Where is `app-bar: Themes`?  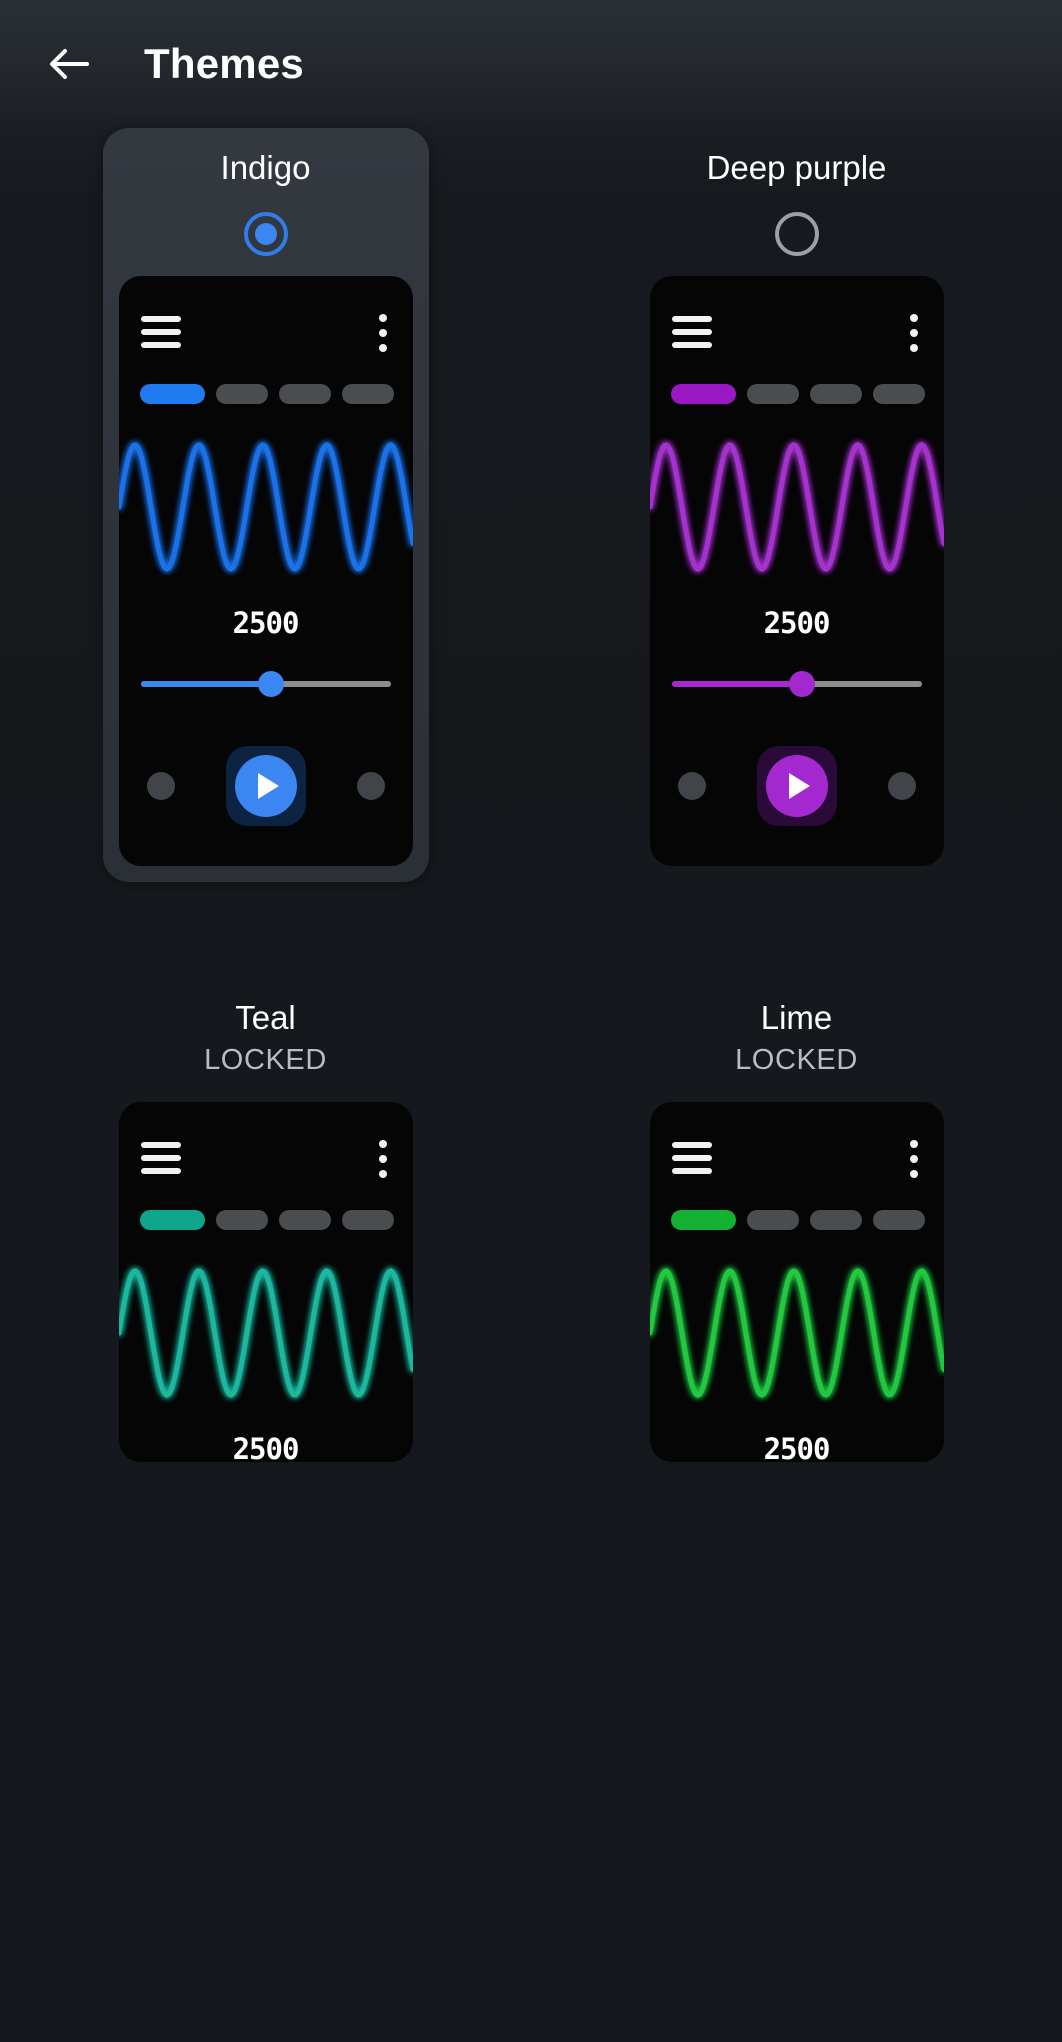
app-bar: Themes is located at coordinates (531, 64).